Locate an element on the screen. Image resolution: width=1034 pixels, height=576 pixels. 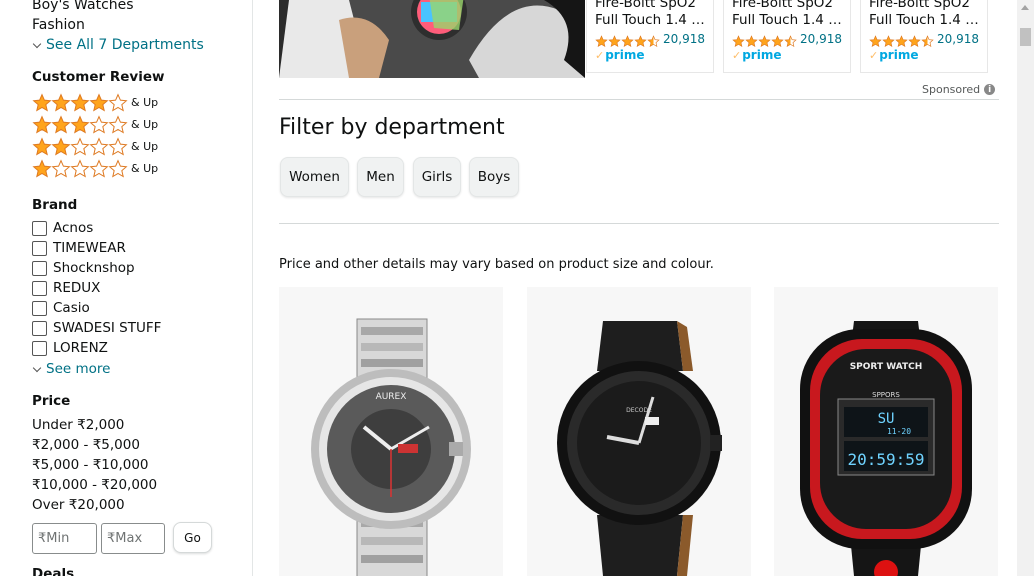
vertical-scrollbar is located at coordinates (1025, 288).